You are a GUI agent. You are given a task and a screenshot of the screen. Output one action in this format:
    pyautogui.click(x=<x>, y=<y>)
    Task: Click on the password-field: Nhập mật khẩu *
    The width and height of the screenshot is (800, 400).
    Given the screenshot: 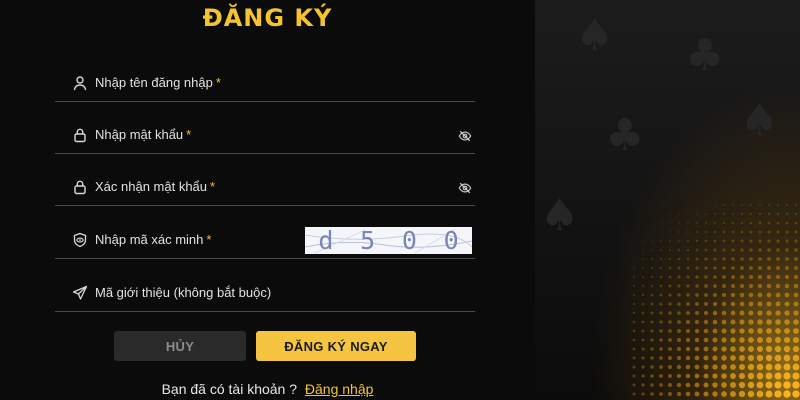 What is the action you would take?
    pyautogui.click(x=265, y=131)
    